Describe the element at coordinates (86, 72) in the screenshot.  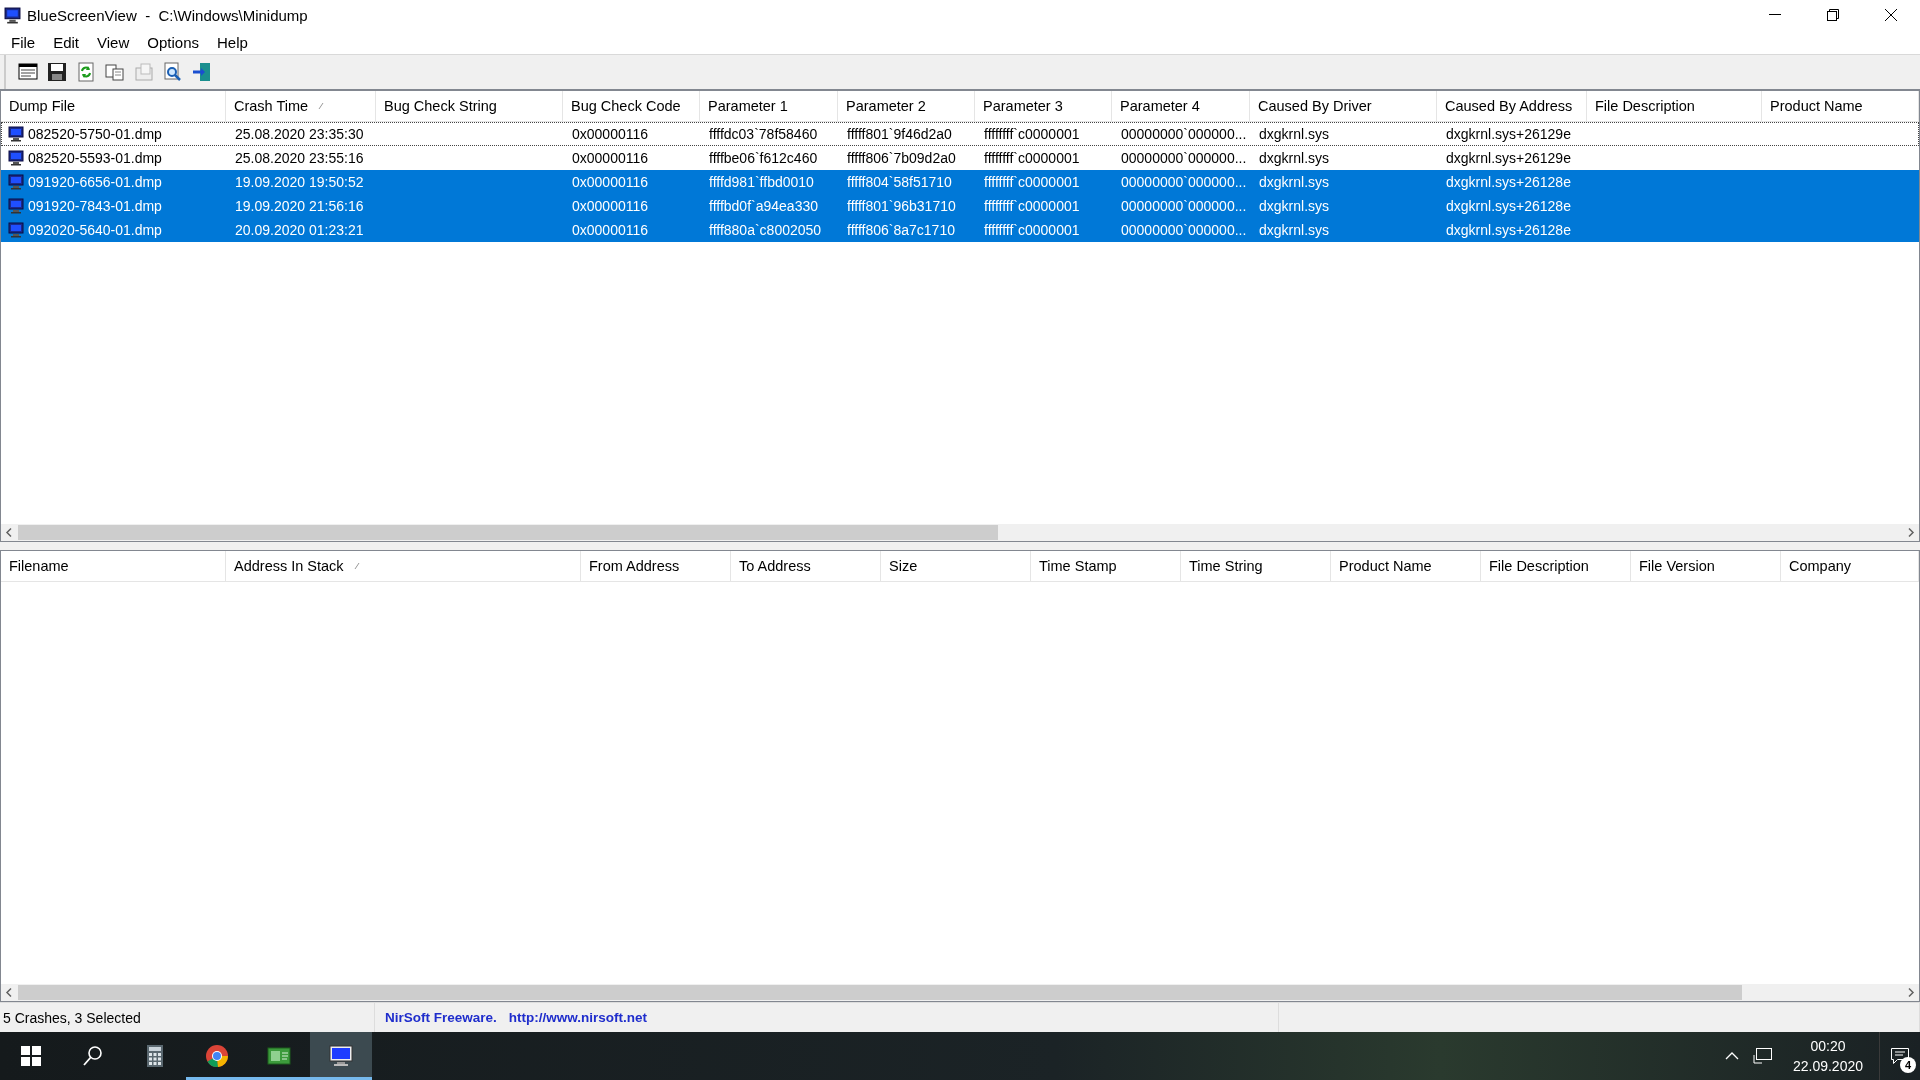
I see `refresh-icon` at that location.